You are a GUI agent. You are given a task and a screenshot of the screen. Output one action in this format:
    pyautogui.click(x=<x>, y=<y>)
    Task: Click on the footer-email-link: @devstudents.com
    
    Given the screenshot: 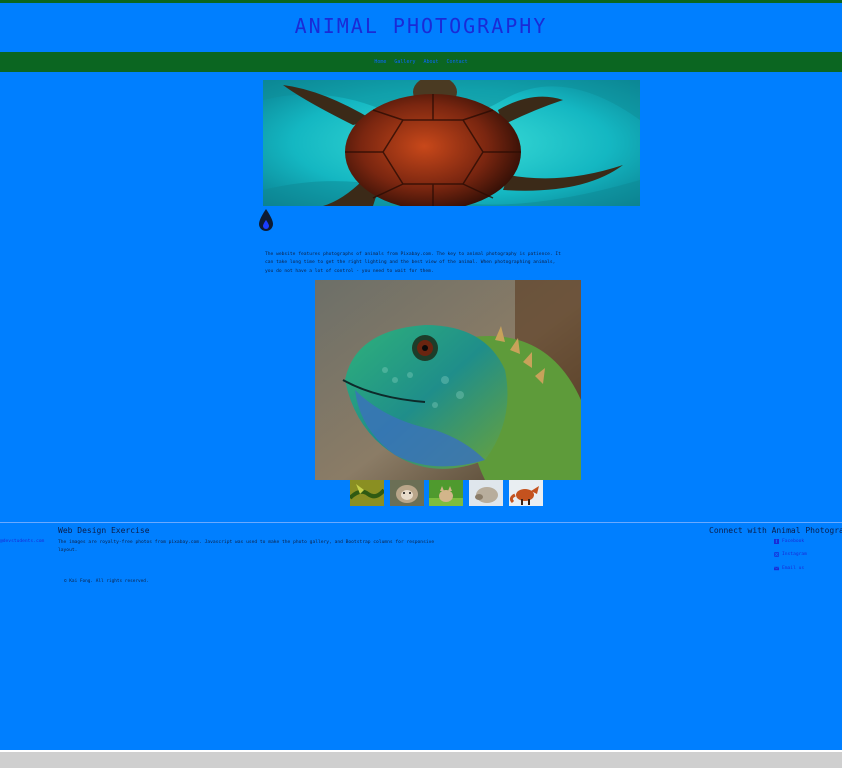 What is the action you would take?
    pyautogui.click(x=22, y=541)
    